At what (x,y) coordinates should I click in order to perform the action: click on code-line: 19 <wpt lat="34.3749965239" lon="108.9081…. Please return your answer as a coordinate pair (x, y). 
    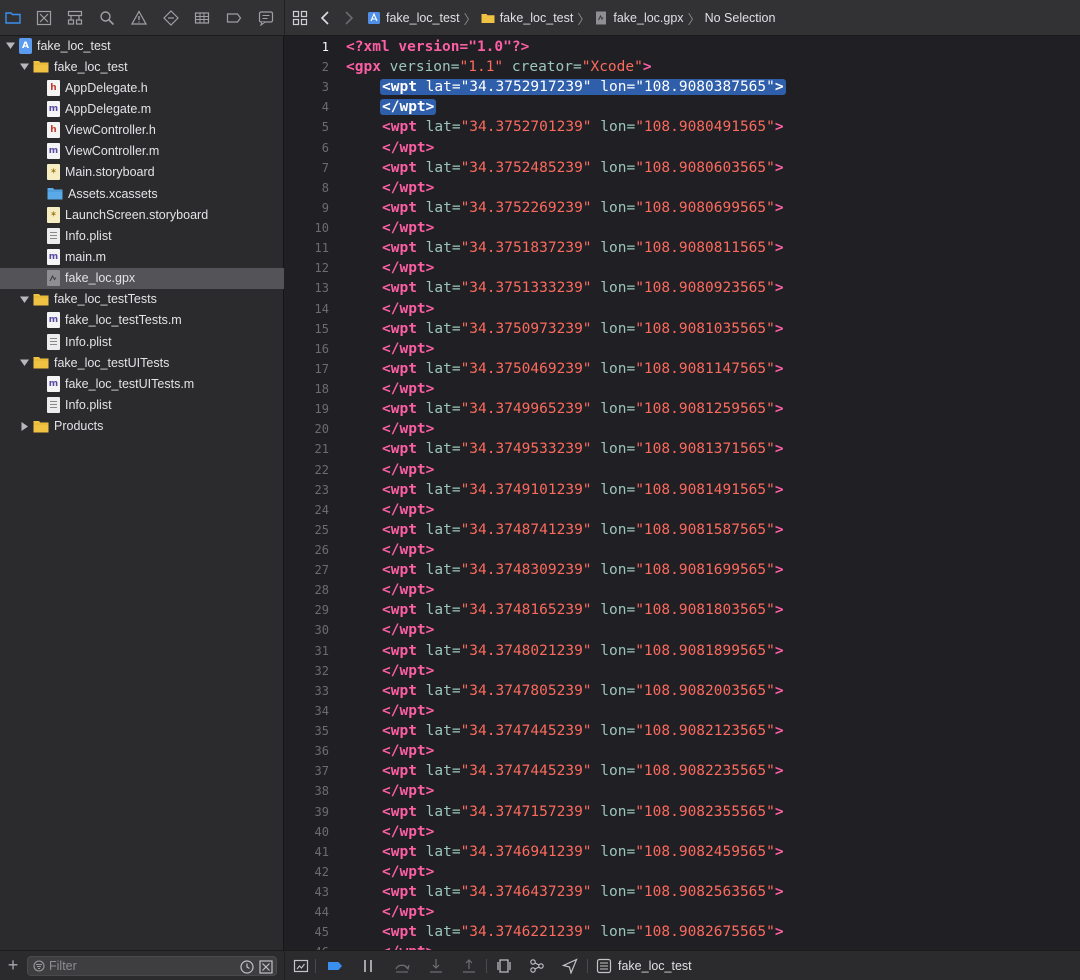
    Looking at the image, I should click on (682, 409).